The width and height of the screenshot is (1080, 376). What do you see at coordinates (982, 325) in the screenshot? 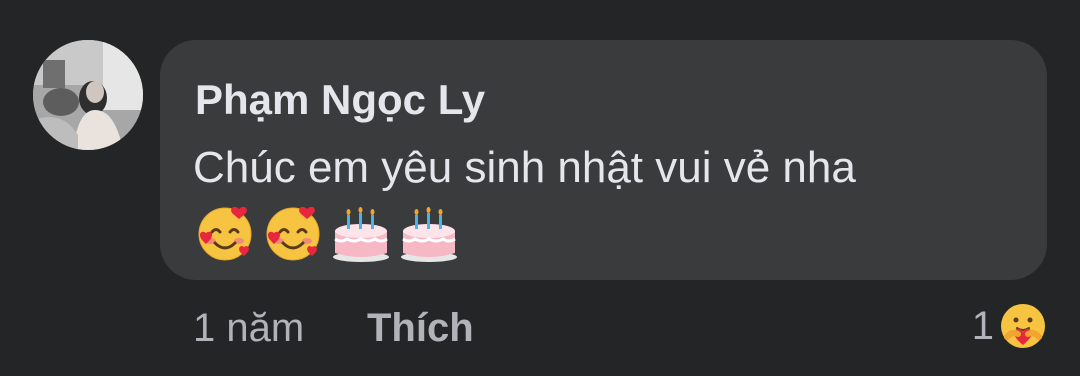
I see `reaction-count: 1` at bounding box center [982, 325].